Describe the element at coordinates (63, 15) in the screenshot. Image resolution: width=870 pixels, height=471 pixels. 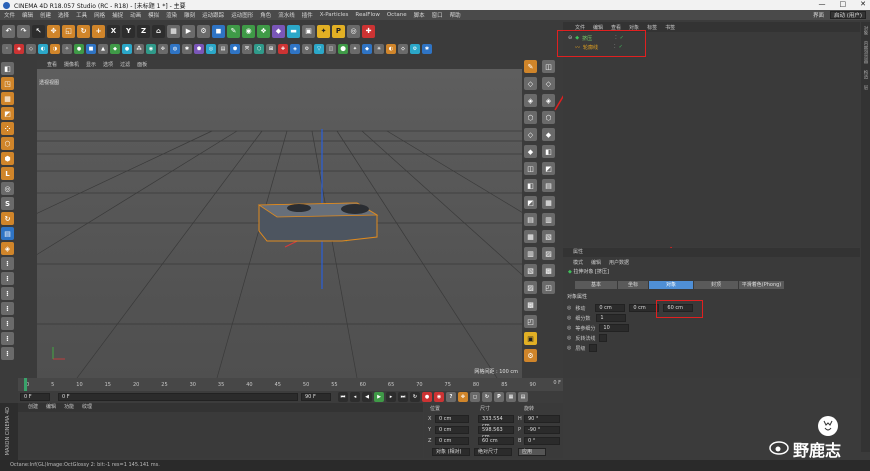
I see `menu-select: 选择` at that location.